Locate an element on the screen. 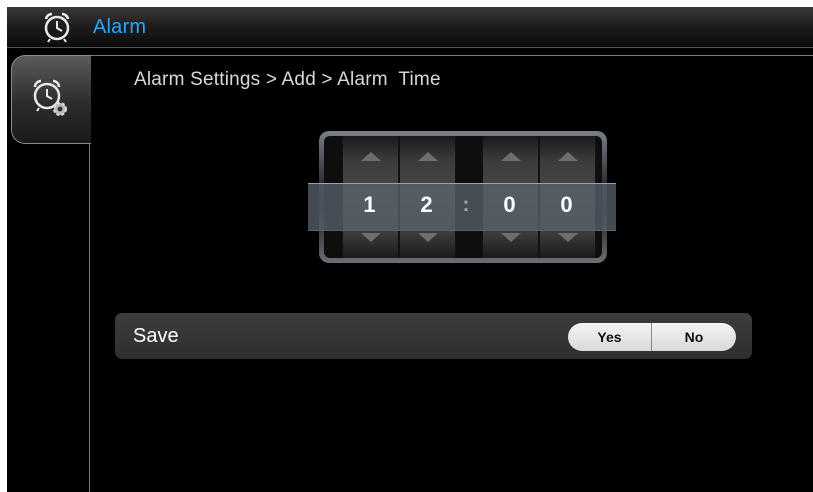 Image resolution: width=813 pixels, height=492 pixels. title-bar: Alarm is located at coordinates (410, 27).